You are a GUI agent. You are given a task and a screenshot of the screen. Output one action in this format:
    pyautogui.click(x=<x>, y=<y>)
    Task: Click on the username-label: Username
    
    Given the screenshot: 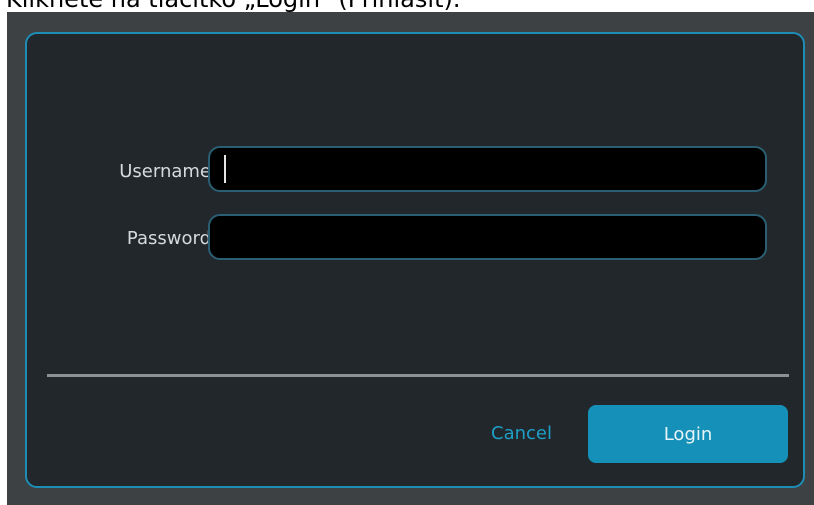 What is the action you would take?
    pyautogui.click(x=165, y=171)
    